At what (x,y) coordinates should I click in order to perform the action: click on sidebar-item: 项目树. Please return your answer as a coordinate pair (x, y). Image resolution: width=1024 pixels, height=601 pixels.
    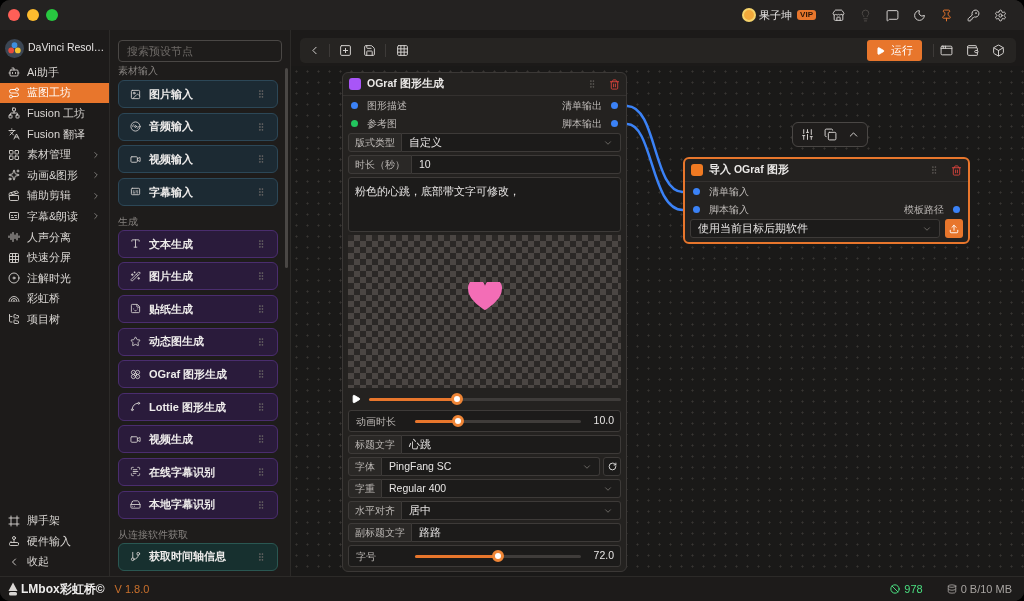
    Looking at the image, I should click on (54, 319).